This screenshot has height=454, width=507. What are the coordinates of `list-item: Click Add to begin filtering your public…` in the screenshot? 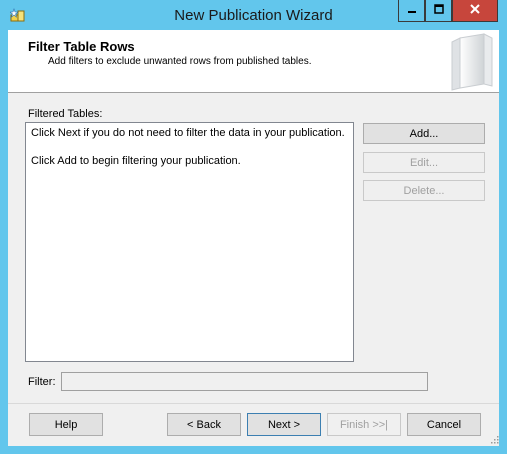 It's located at (136, 161).